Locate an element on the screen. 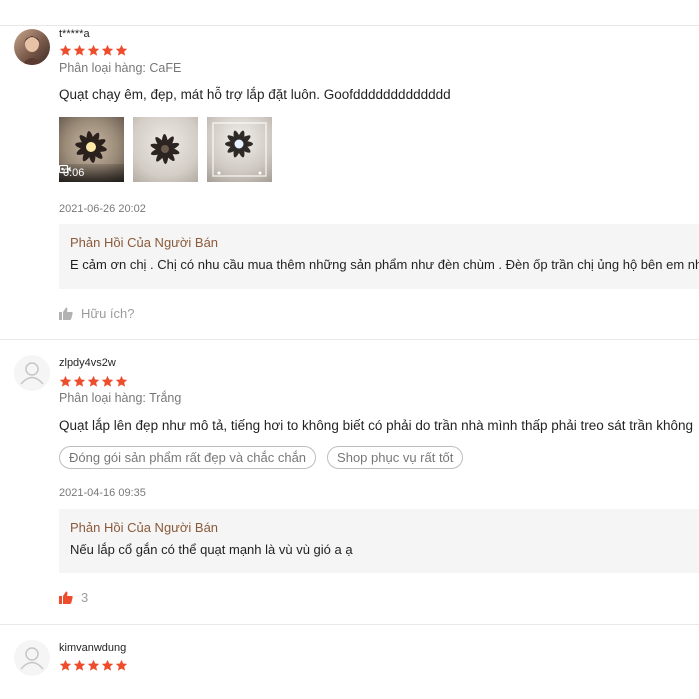 Image resolution: width=699 pixels, height=699 pixels. username: kimvanwdung is located at coordinates (92, 648).